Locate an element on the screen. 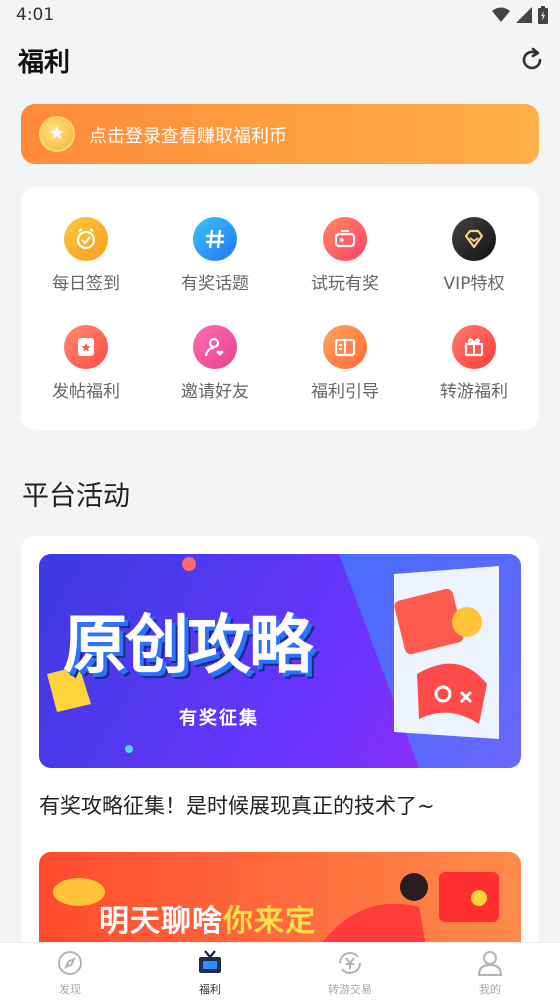 The height and width of the screenshot is (1001, 560). grid-label: 转游福利 is located at coordinates (474, 392).